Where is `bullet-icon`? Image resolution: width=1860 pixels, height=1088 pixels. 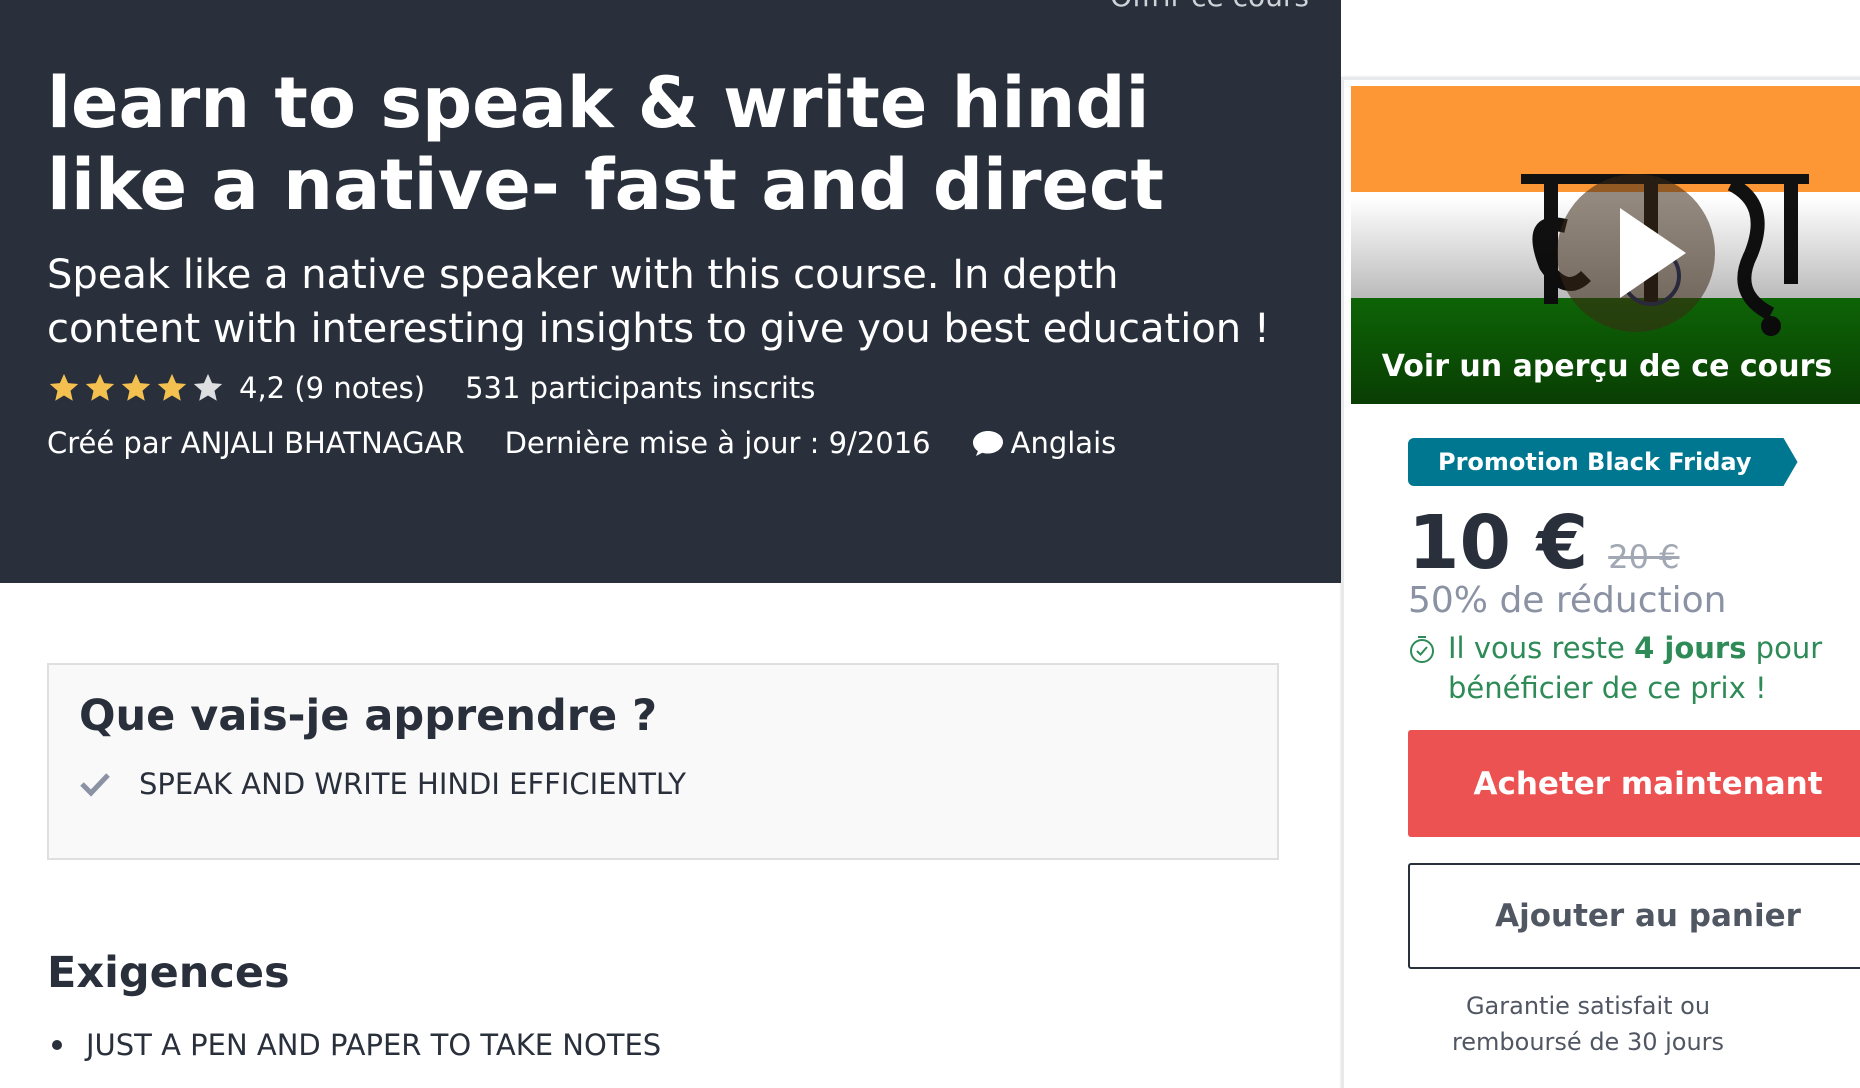
bullet-icon is located at coordinates (57, 1045).